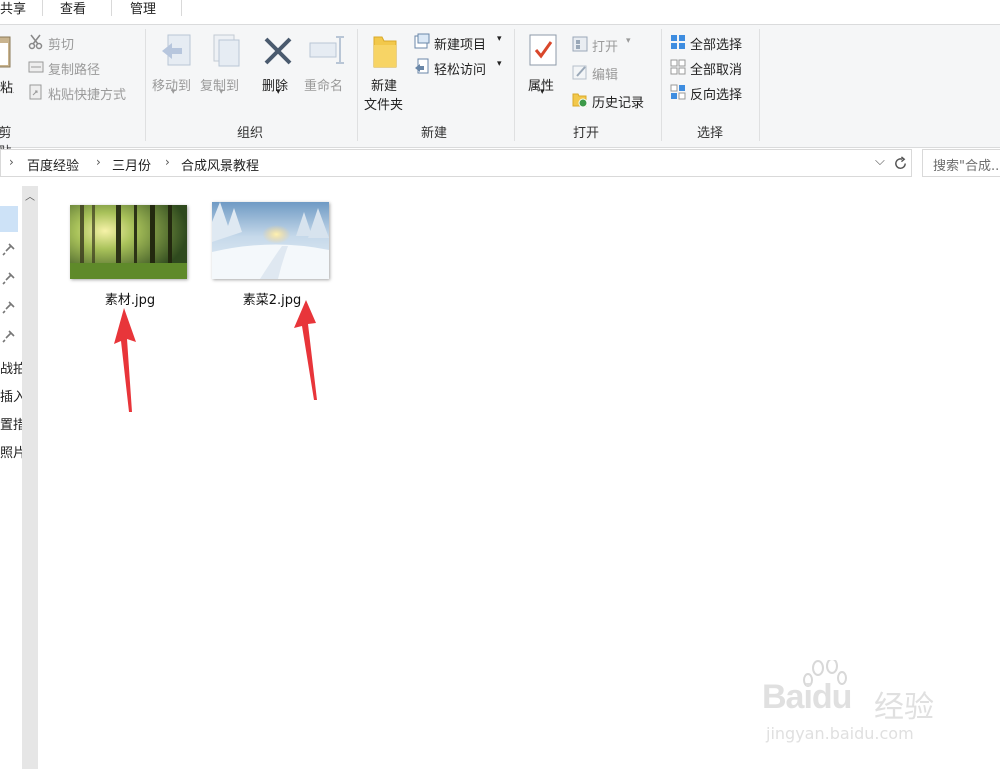  I want to click on properties-check-icon, so click(543, 50).